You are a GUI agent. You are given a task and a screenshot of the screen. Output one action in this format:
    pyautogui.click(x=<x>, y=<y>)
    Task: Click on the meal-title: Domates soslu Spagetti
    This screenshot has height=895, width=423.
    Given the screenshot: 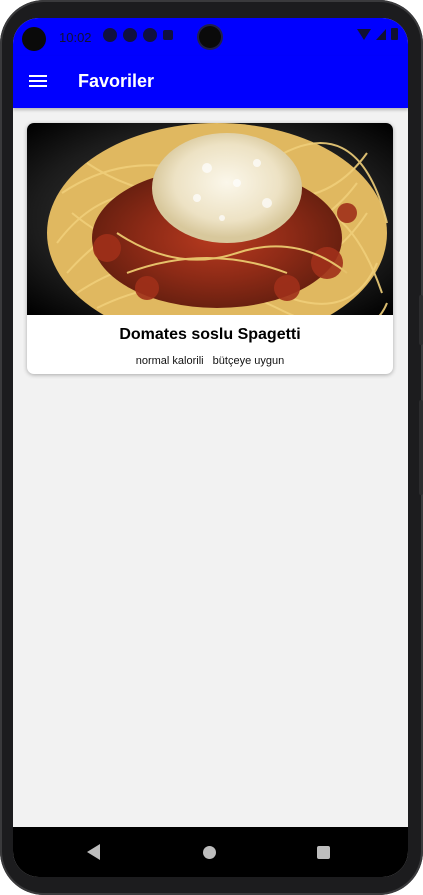 What is the action you would take?
    pyautogui.click(x=210, y=334)
    